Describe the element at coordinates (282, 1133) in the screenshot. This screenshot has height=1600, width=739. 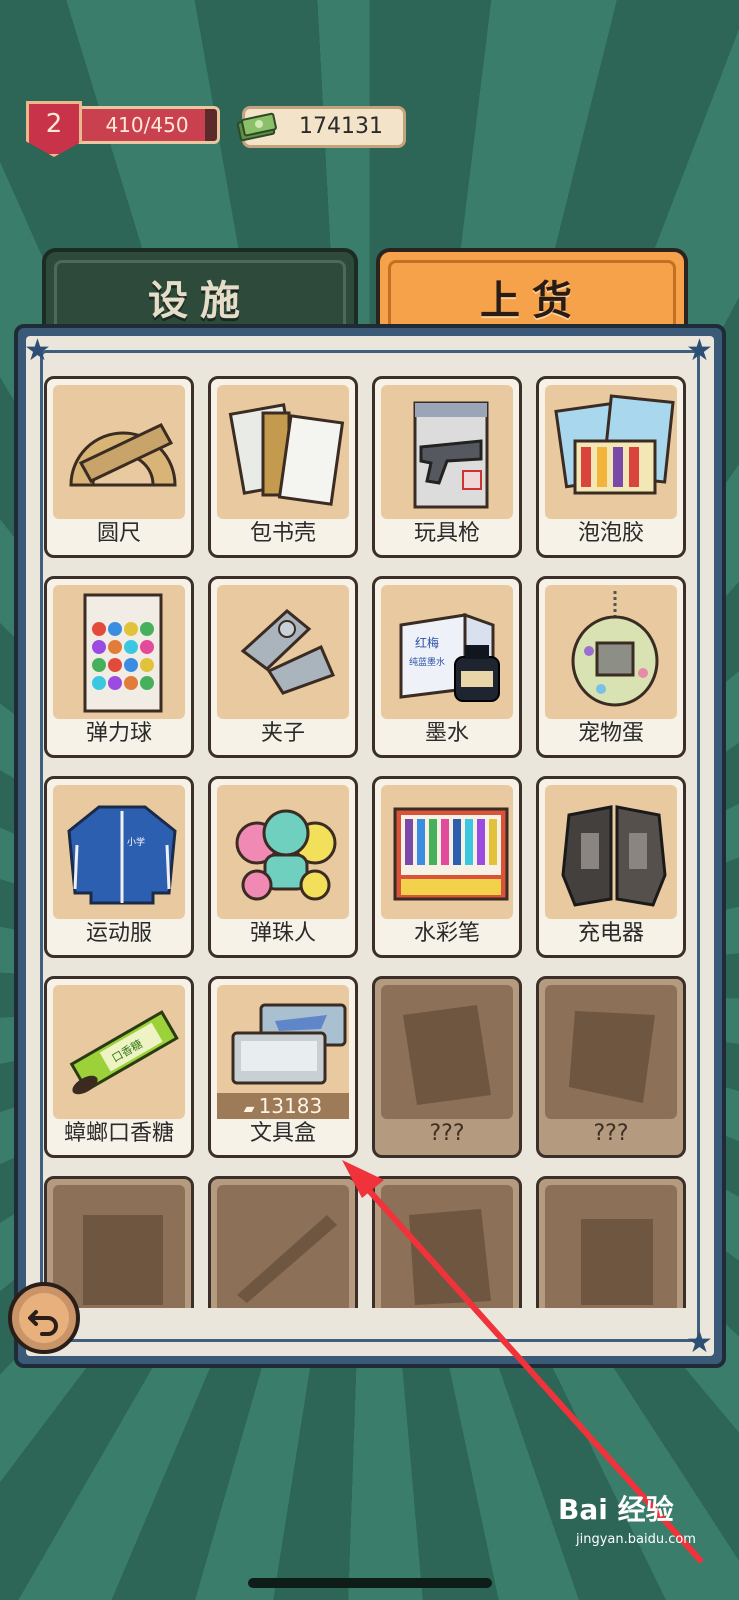
I see `item-name: 文具盒` at that location.